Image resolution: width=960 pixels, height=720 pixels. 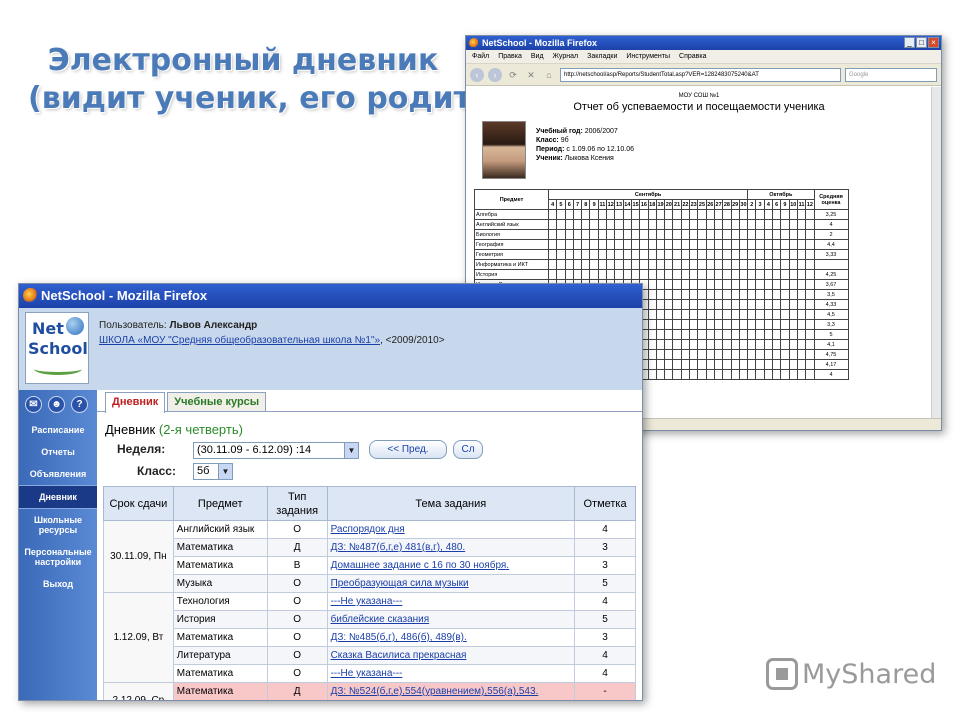 I want to click on users-icon: ☻, so click(x=56, y=404).